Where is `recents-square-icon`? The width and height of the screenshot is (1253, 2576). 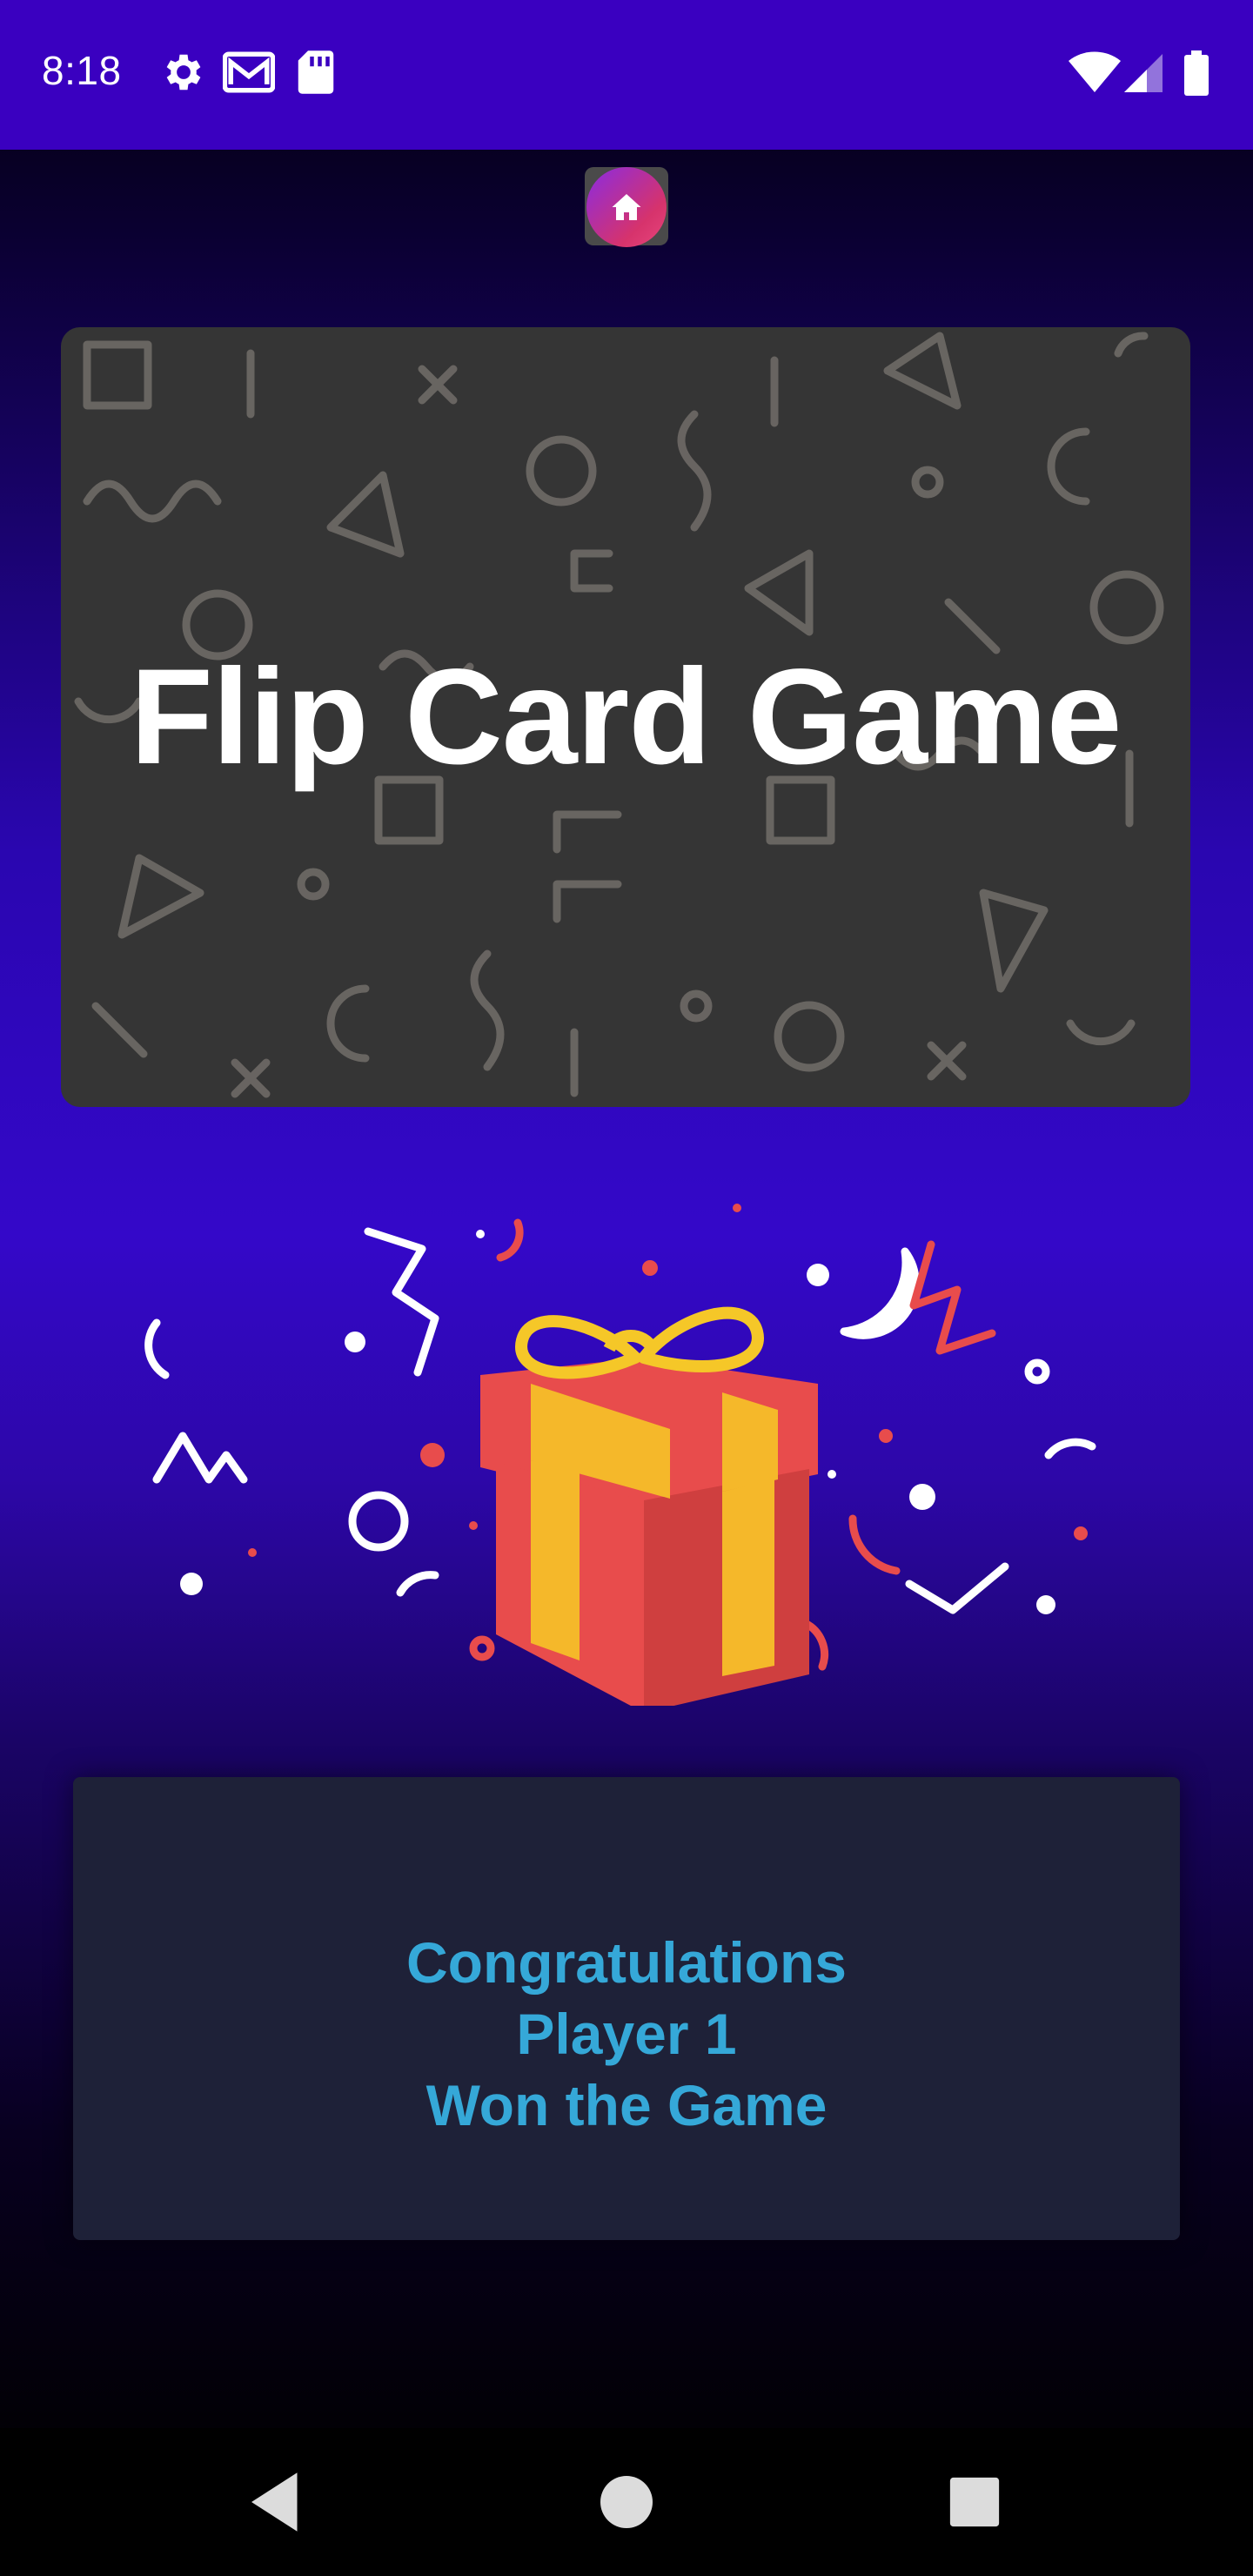 recents-square-icon is located at coordinates (974, 2502).